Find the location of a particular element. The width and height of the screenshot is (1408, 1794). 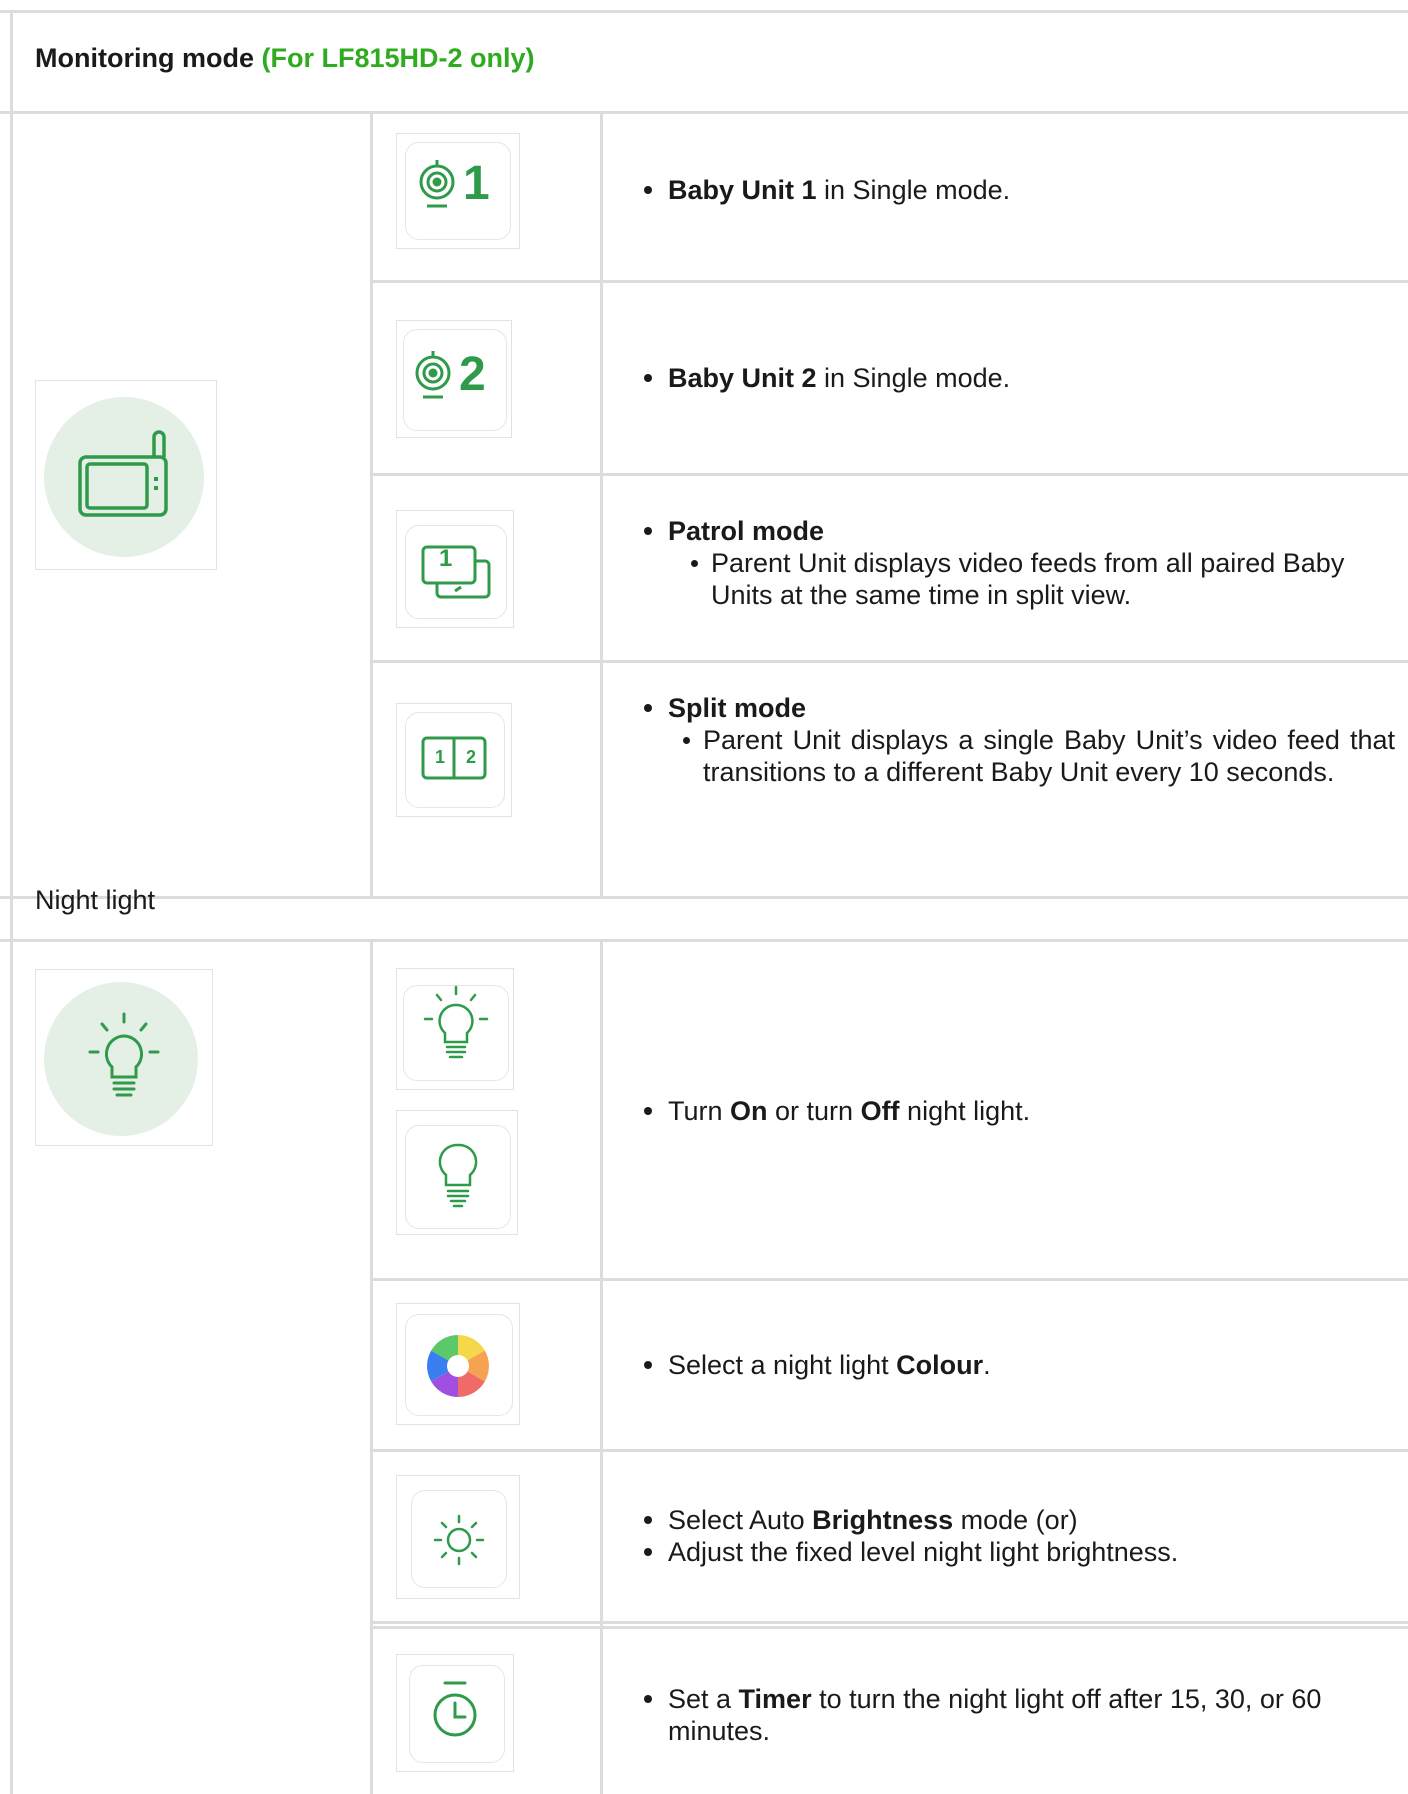

night-light-title: Night light is located at coordinates (95, 900).